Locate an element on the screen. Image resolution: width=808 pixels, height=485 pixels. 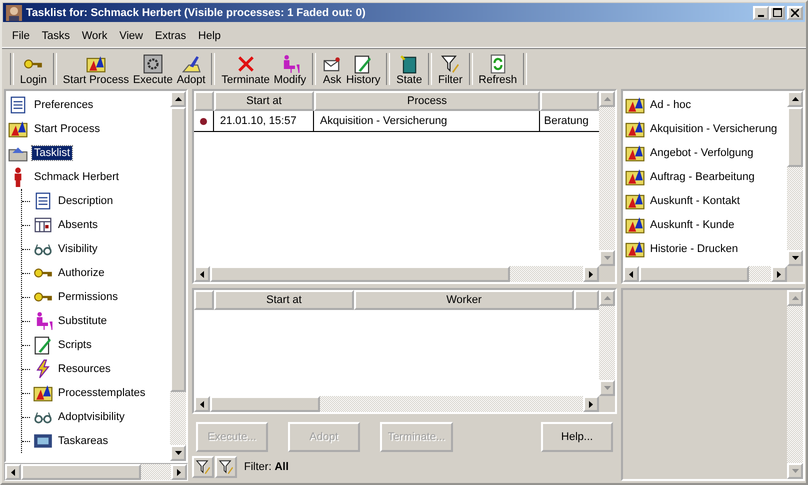
gear-icon is located at coordinates (152, 64).